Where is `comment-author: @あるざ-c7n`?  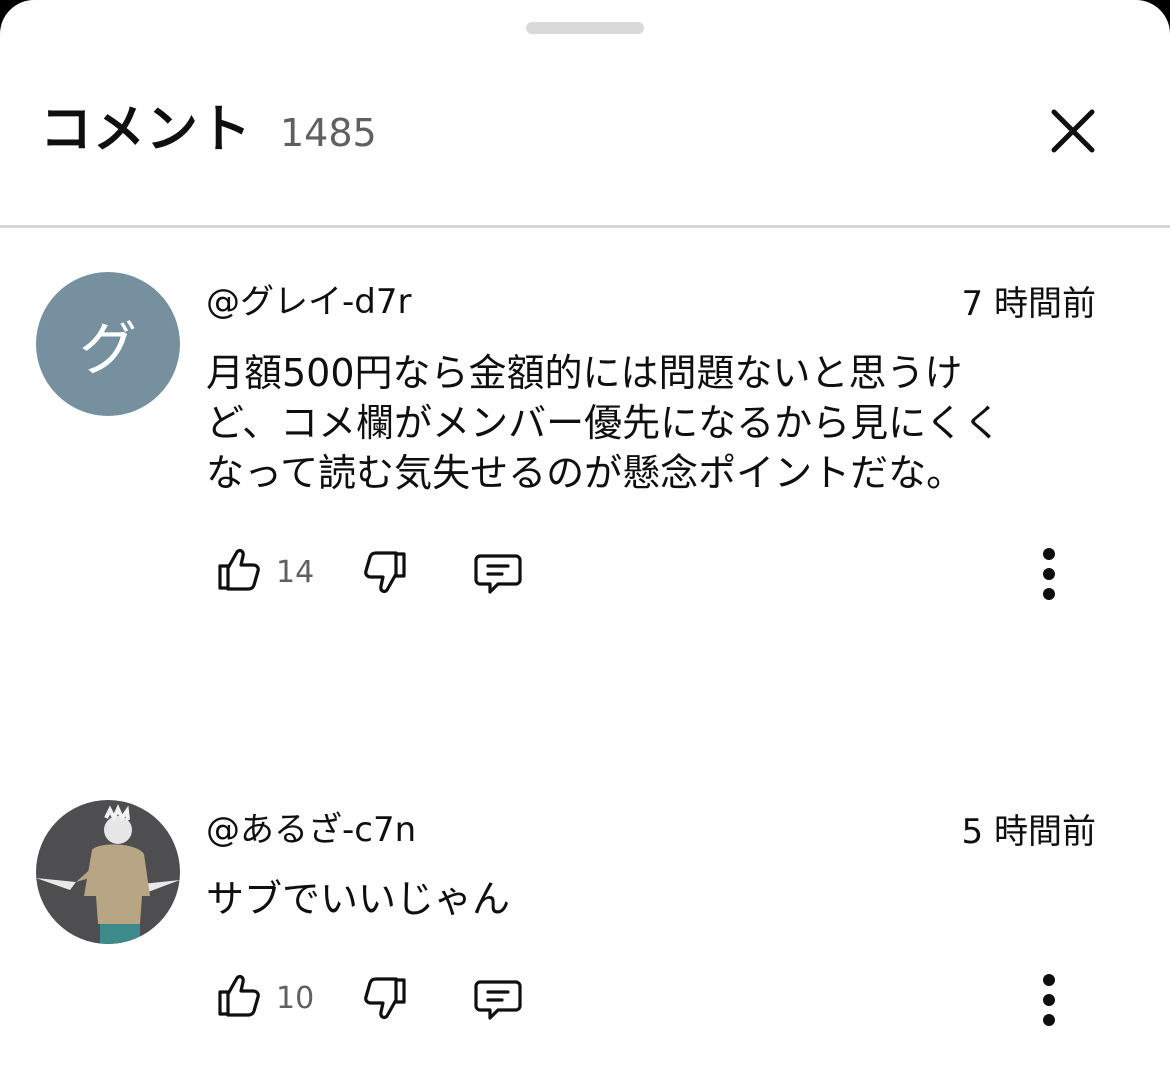 comment-author: @あるざ-c7n is located at coordinates (311, 830).